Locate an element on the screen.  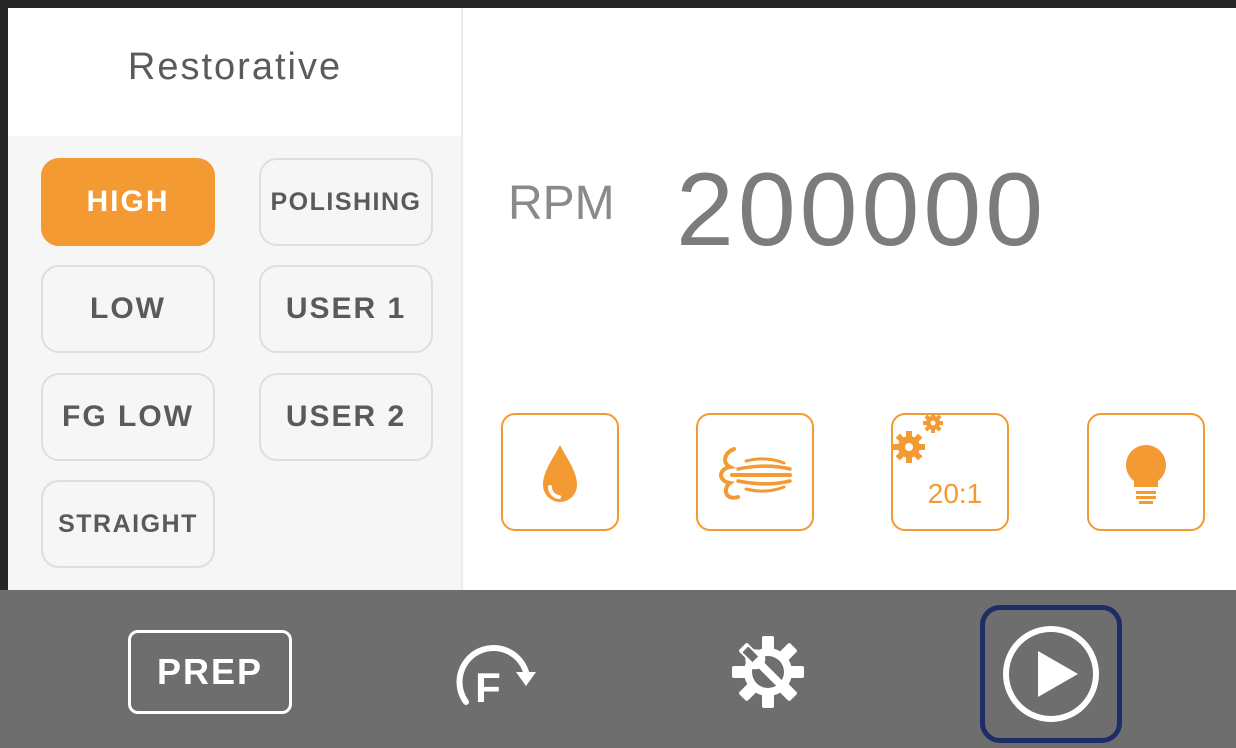
light-bulb-icon is located at coordinates (1146, 474).